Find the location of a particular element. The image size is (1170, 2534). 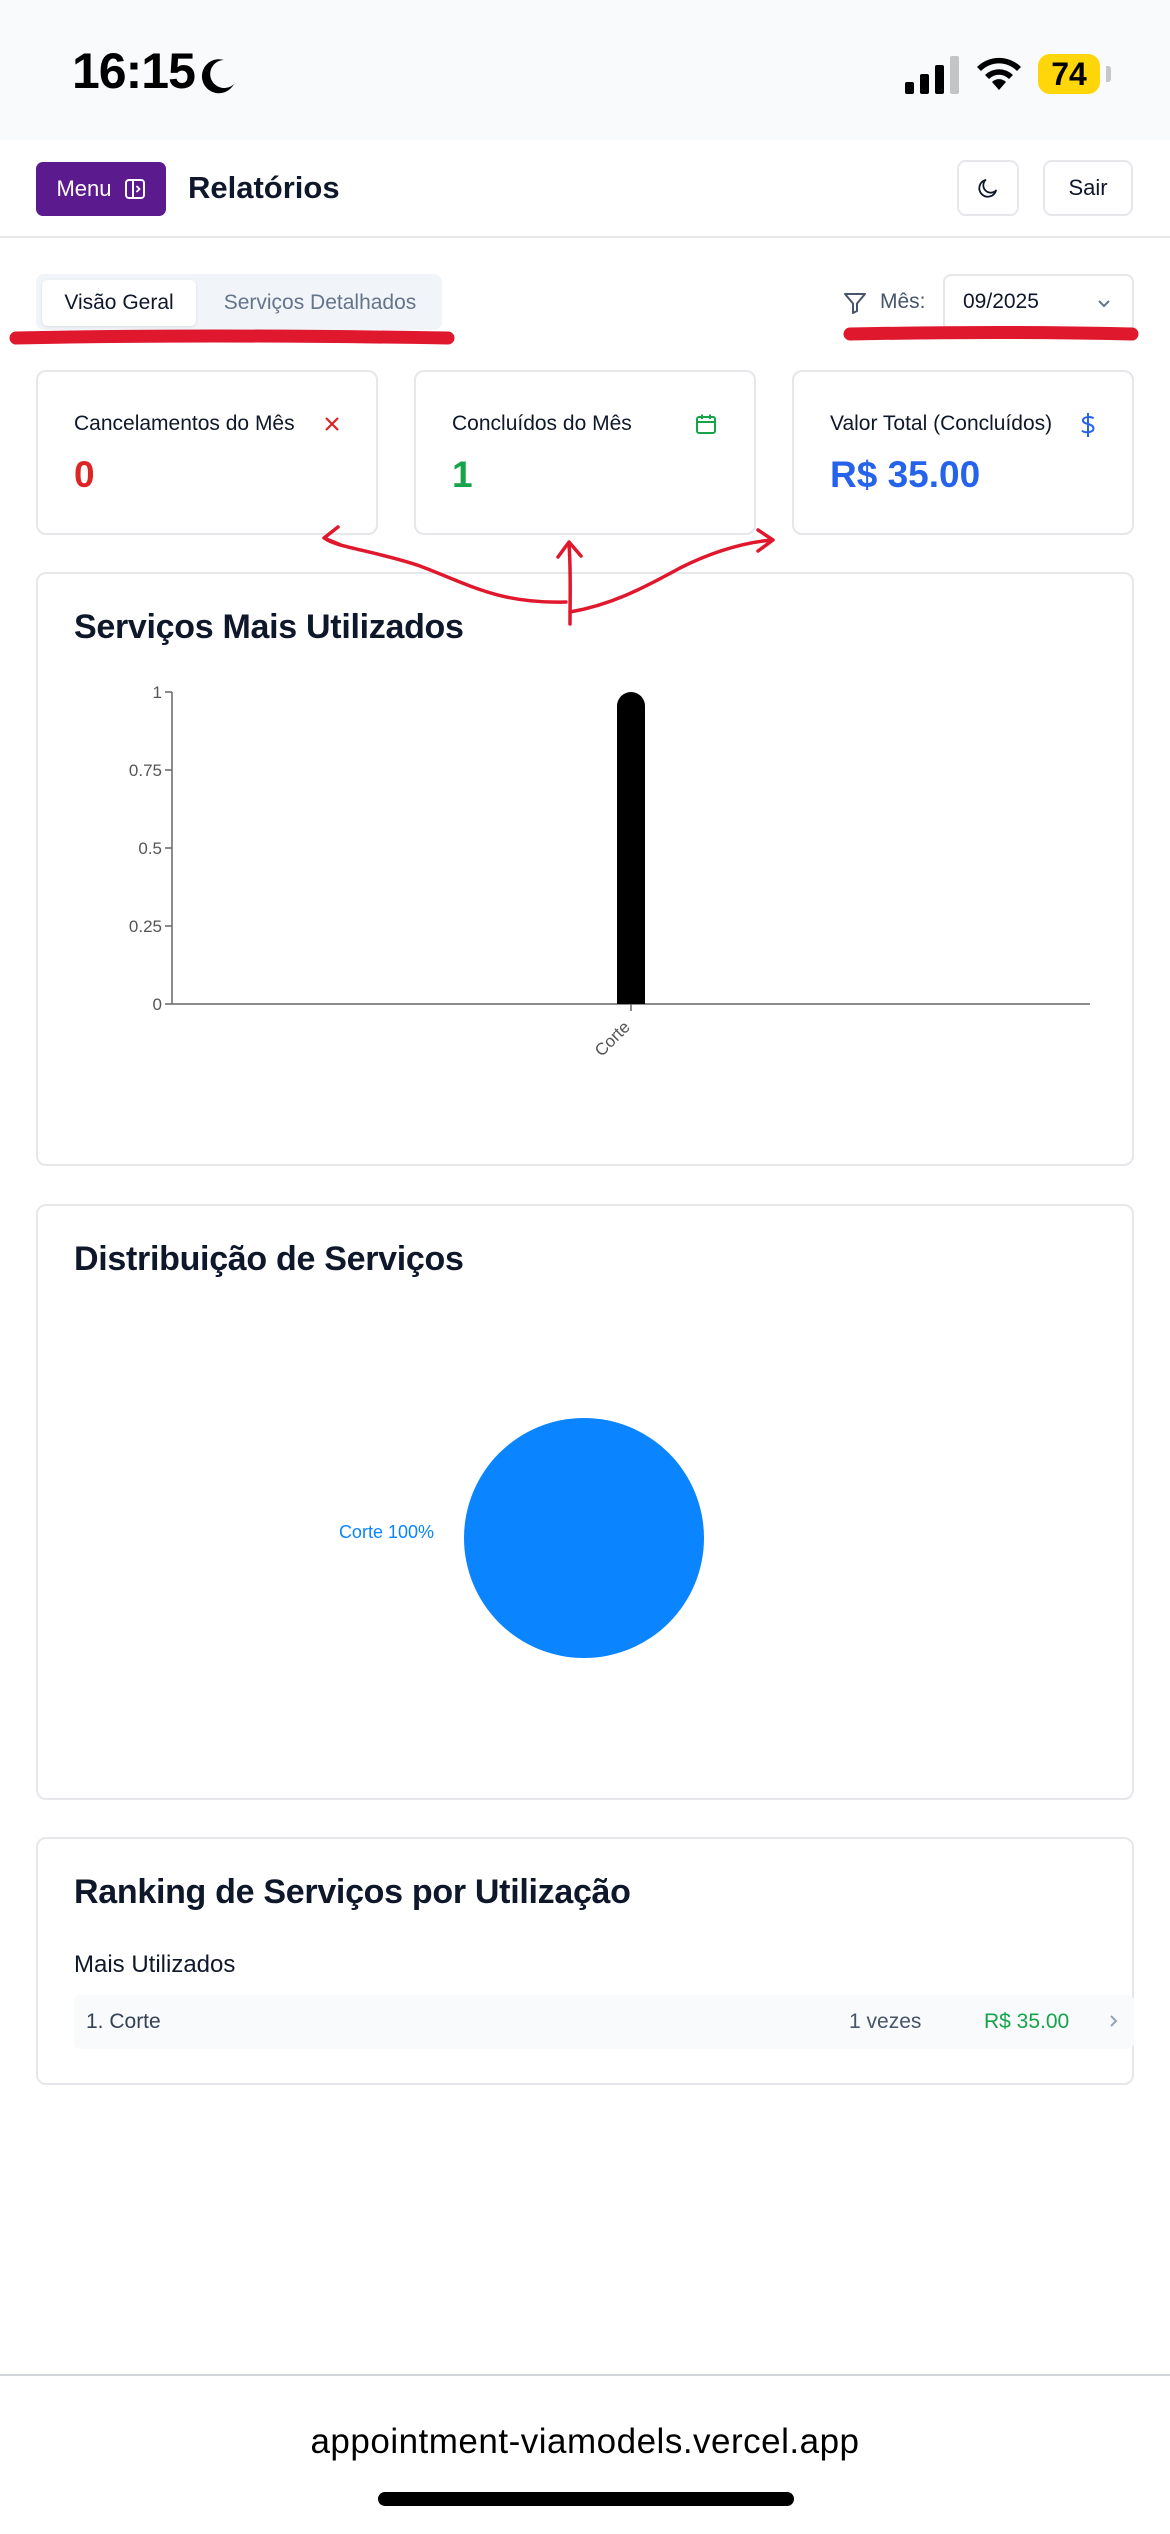

y-tick-label: 0.75 is located at coordinates (145, 770).